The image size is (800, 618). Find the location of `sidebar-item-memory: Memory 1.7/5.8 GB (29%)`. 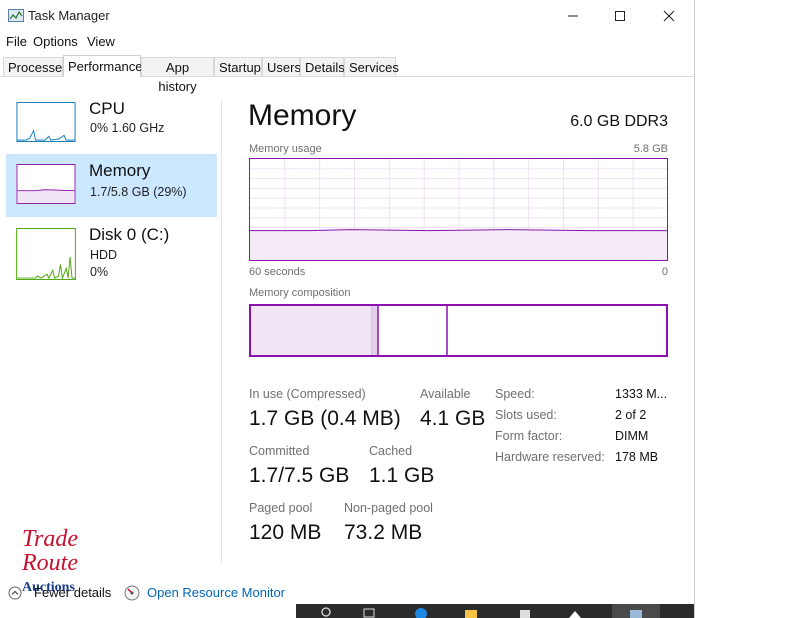

sidebar-item-memory: Memory 1.7/5.8 GB (29%) is located at coordinates (111, 185).